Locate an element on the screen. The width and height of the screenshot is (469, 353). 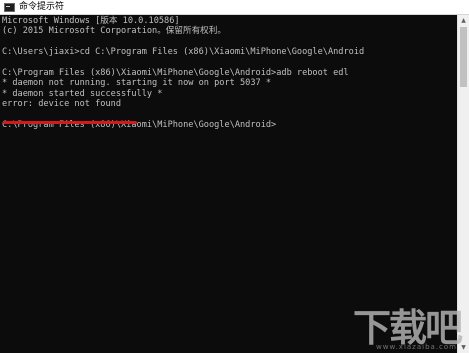
console-line-version: Microsoft Windows [版本 10.0.10586] is located at coordinates (91, 21).